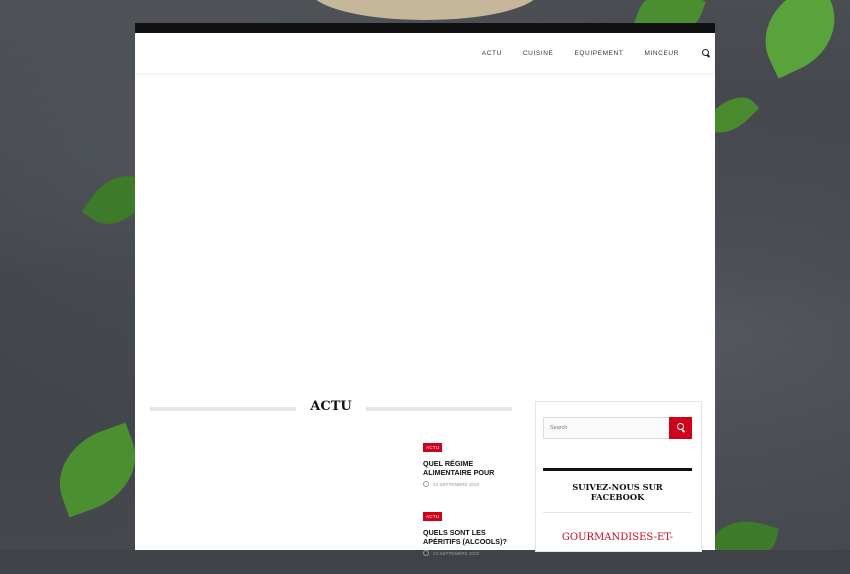  Describe the element at coordinates (425, 28) in the screenshot. I see `top-bar` at that location.